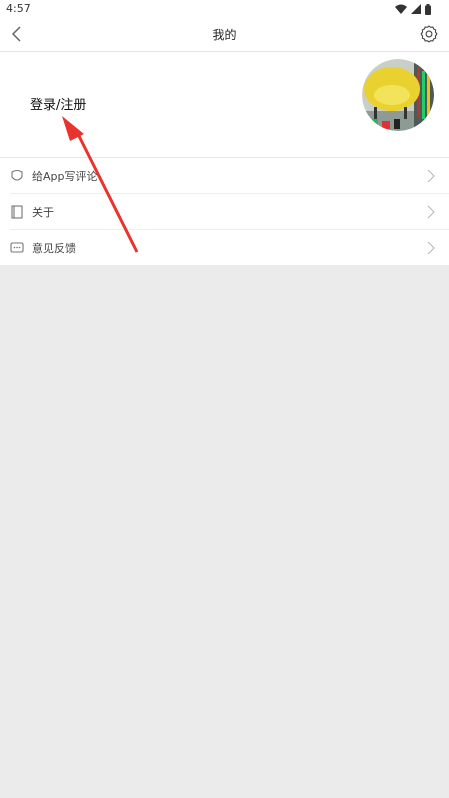 The image size is (449, 798). What do you see at coordinates (18, 8) in the screenshot?
I see `status-time: 4:57` at bounding box center [18, 8].